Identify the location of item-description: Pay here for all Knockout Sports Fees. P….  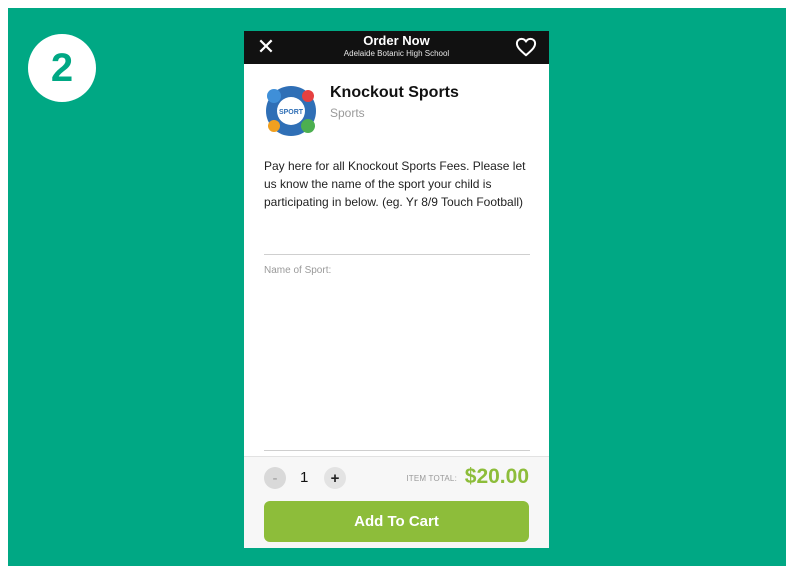
(395, 184).